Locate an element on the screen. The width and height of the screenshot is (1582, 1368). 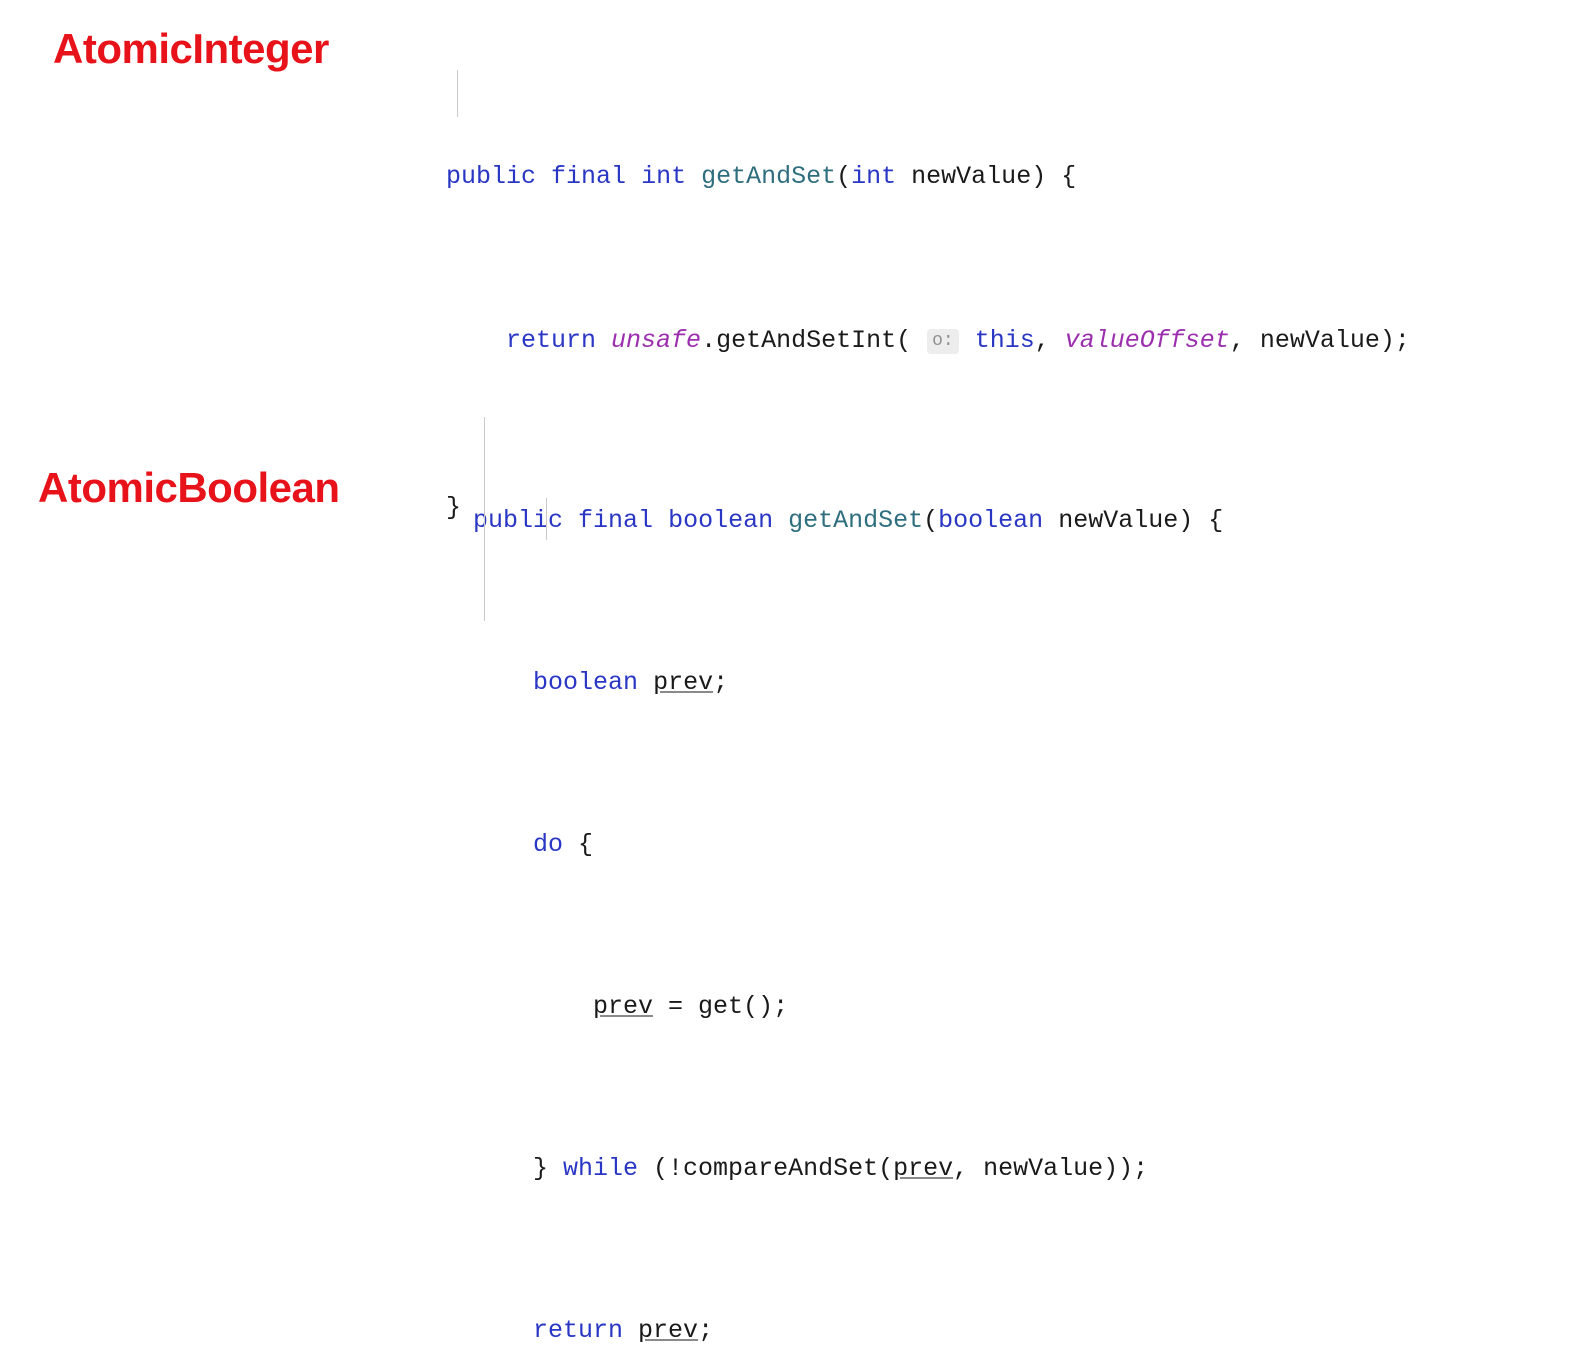
keyword-int: int is located at coordinates (664, 176).